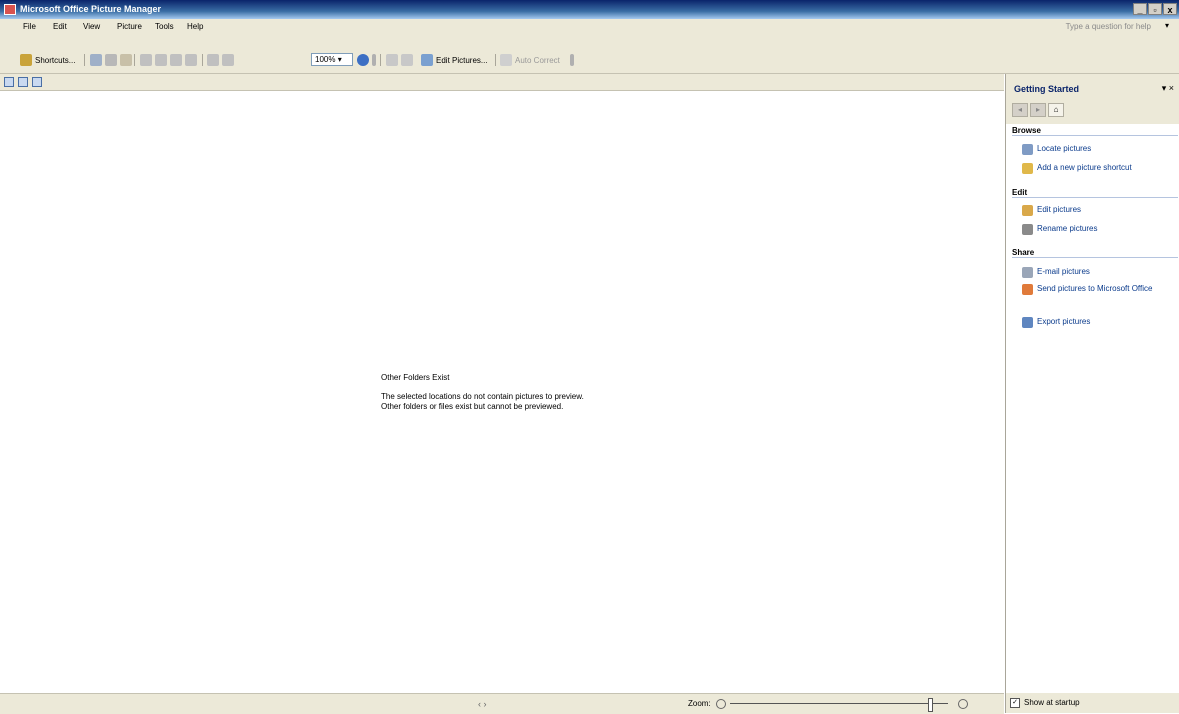  What do you see at coordinates (91, 9) in the screenshot?
I see `window-title: Microsoft Office Picture Manager` at bounding box center [91, 9].